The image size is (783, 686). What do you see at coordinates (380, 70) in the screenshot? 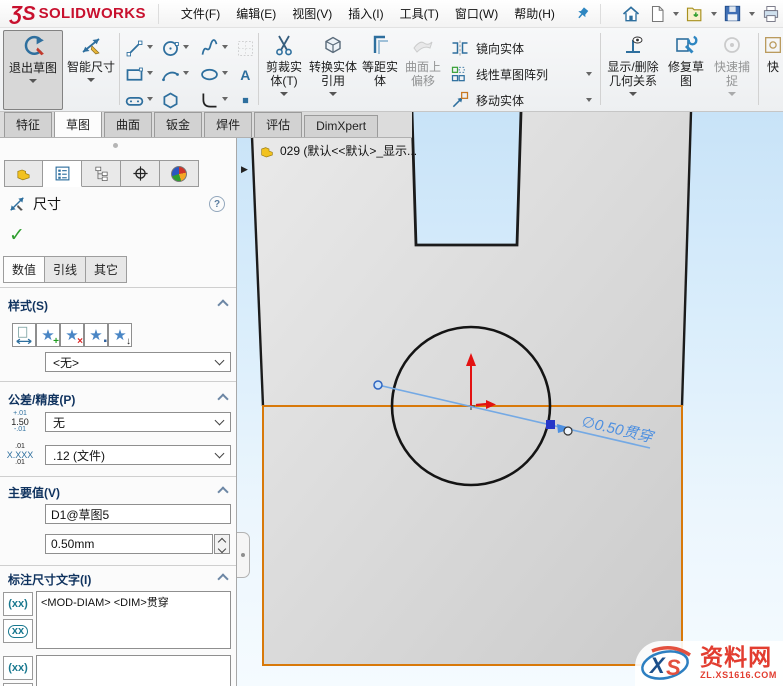
I see `offset-entities-button: 等距实体` at bounding box center [380, 70].